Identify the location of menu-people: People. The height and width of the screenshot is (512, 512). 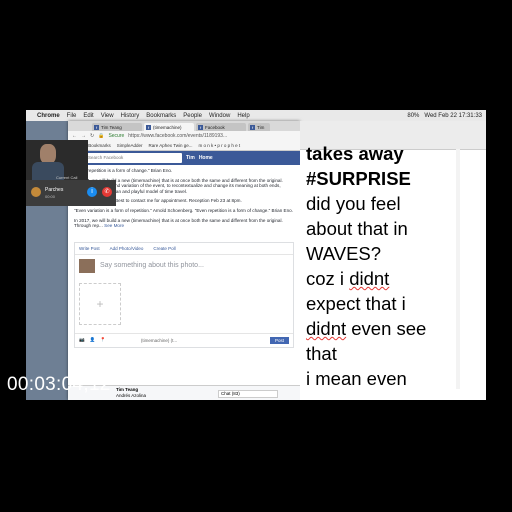
(192, 116).